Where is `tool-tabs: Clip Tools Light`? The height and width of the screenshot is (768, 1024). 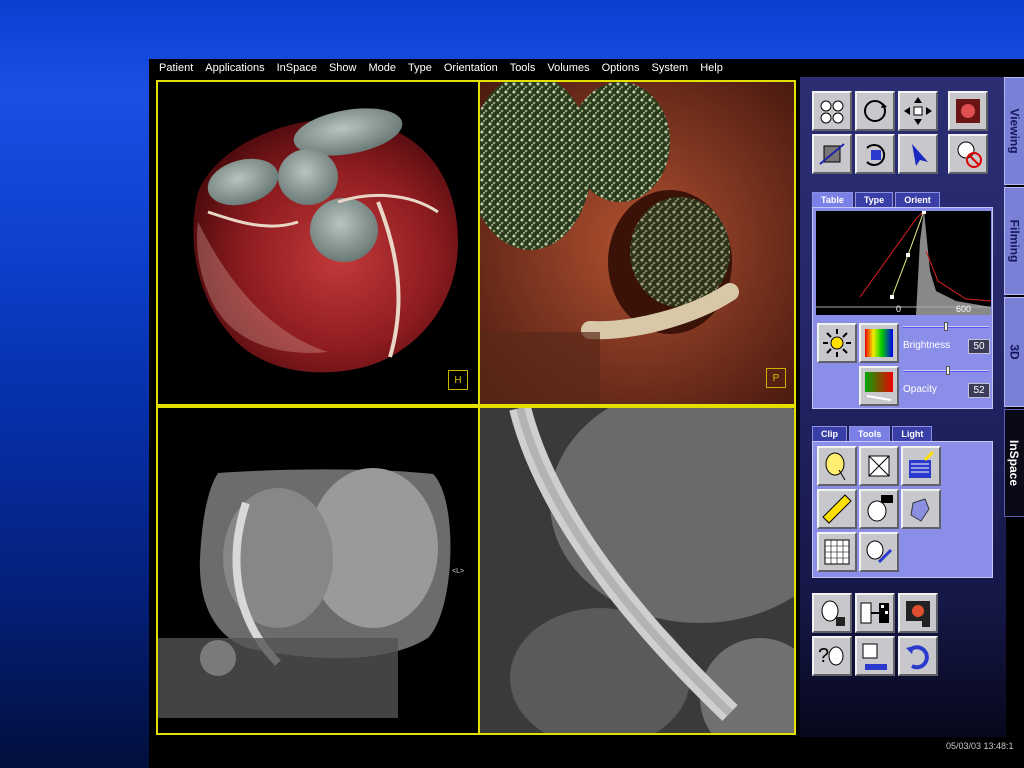 tool-tabs: Clip Tools Light is located at coordinates (872, 434).